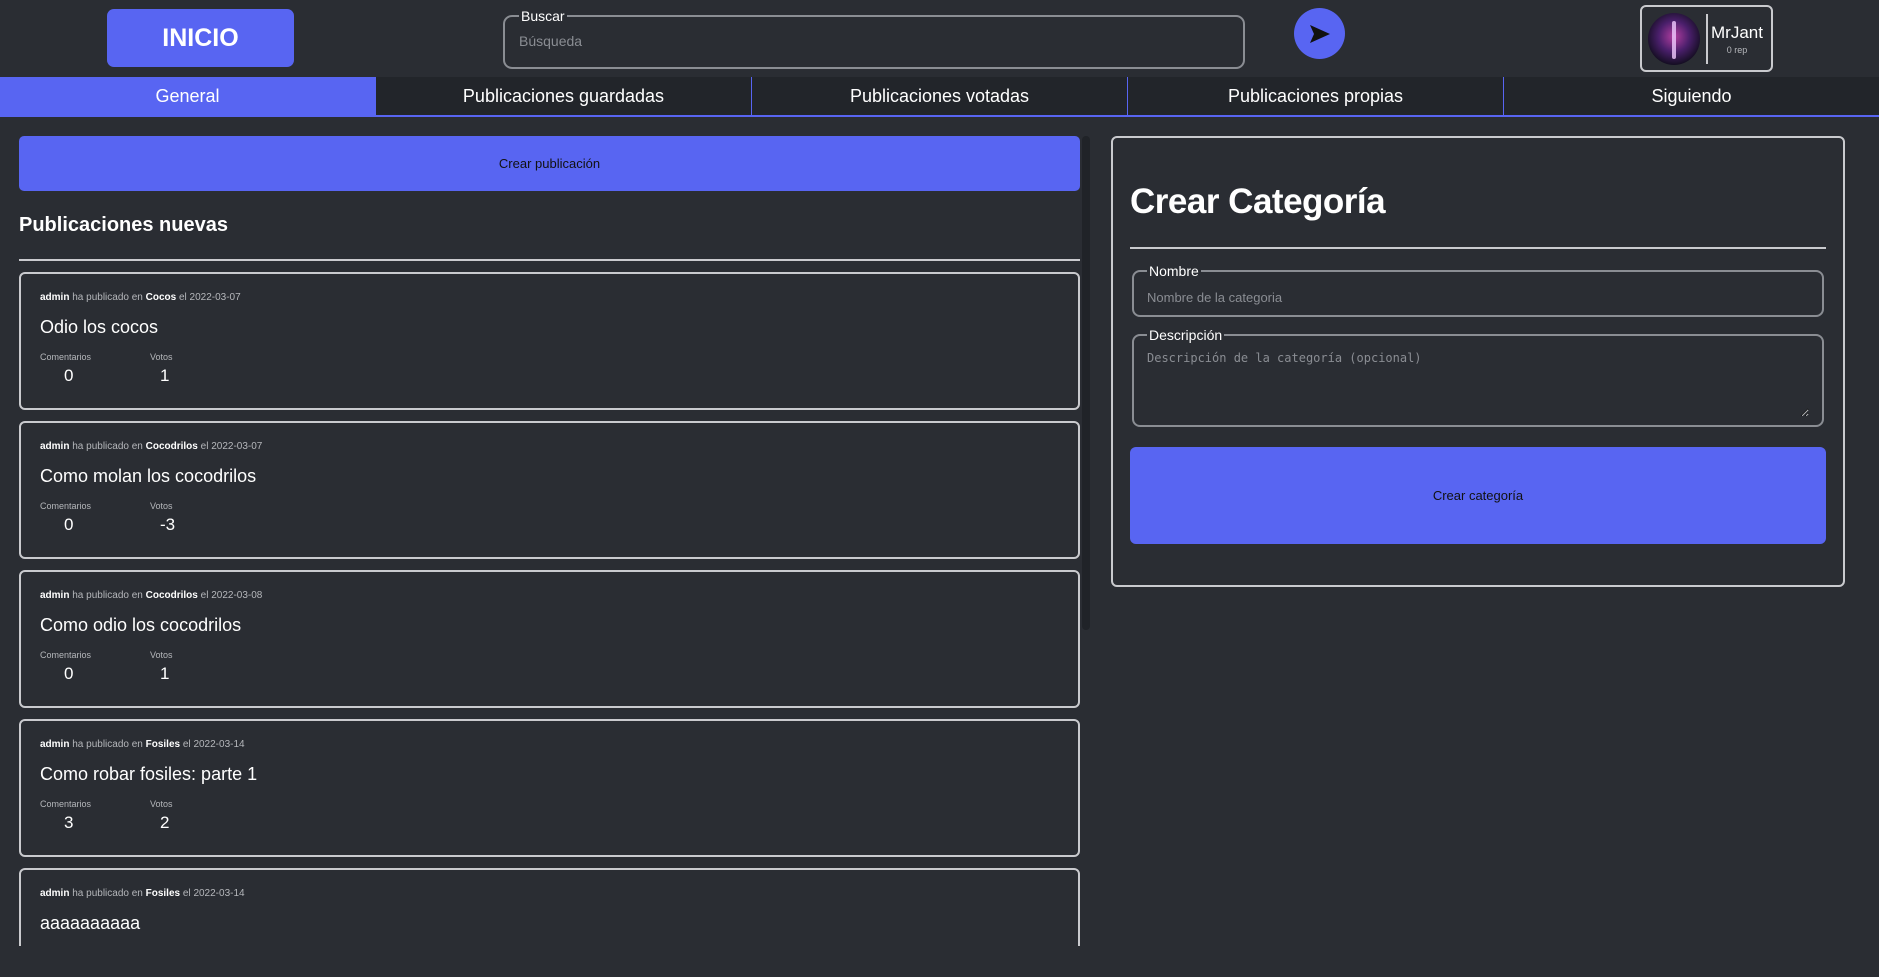 The image size is (1879, 977). I want to click on create-post-button: Crear publicación, so click(549, 163).